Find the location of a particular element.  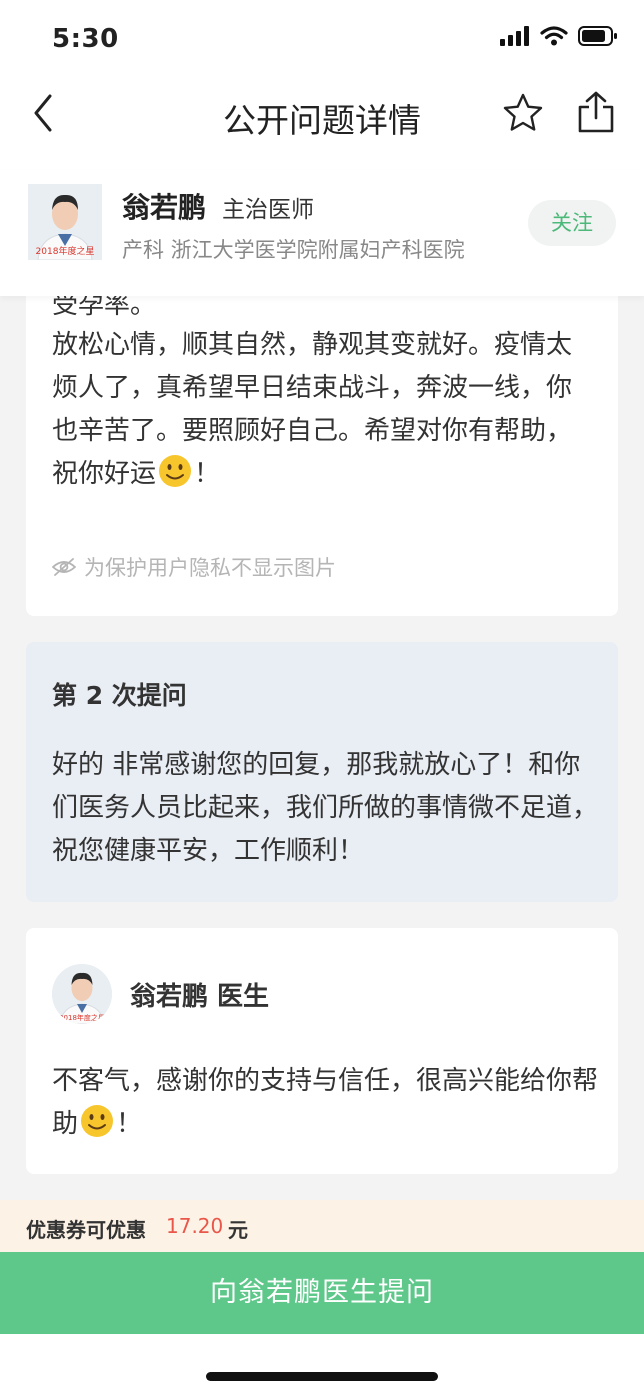

battery-icon is located at coordinates (597, 36).